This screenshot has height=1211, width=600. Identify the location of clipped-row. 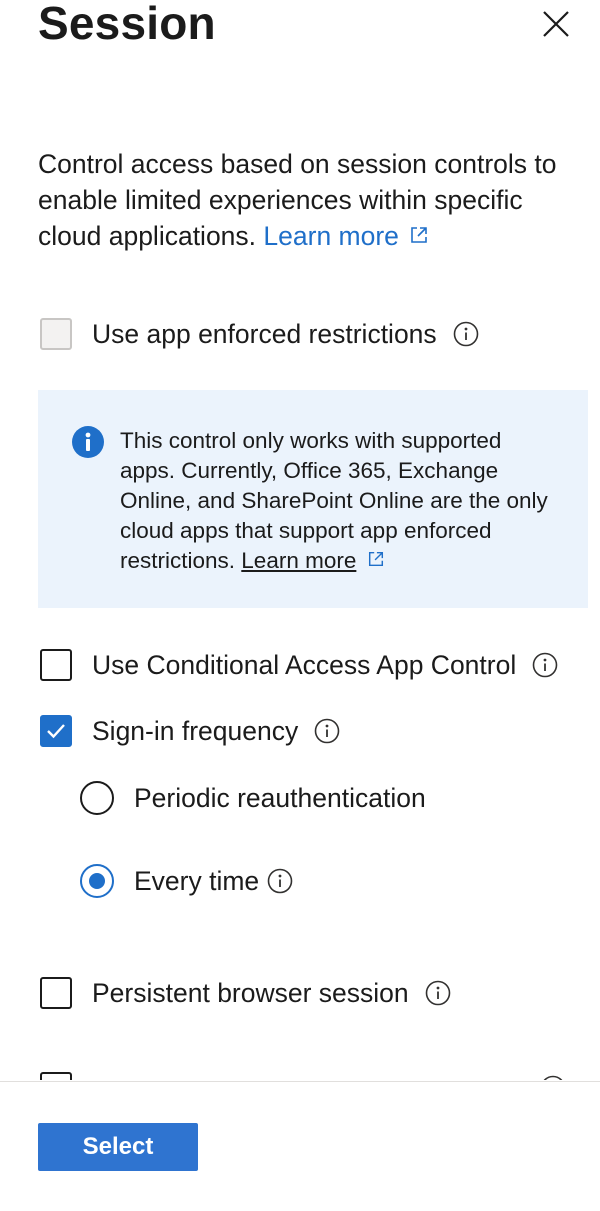
(310, 1073).